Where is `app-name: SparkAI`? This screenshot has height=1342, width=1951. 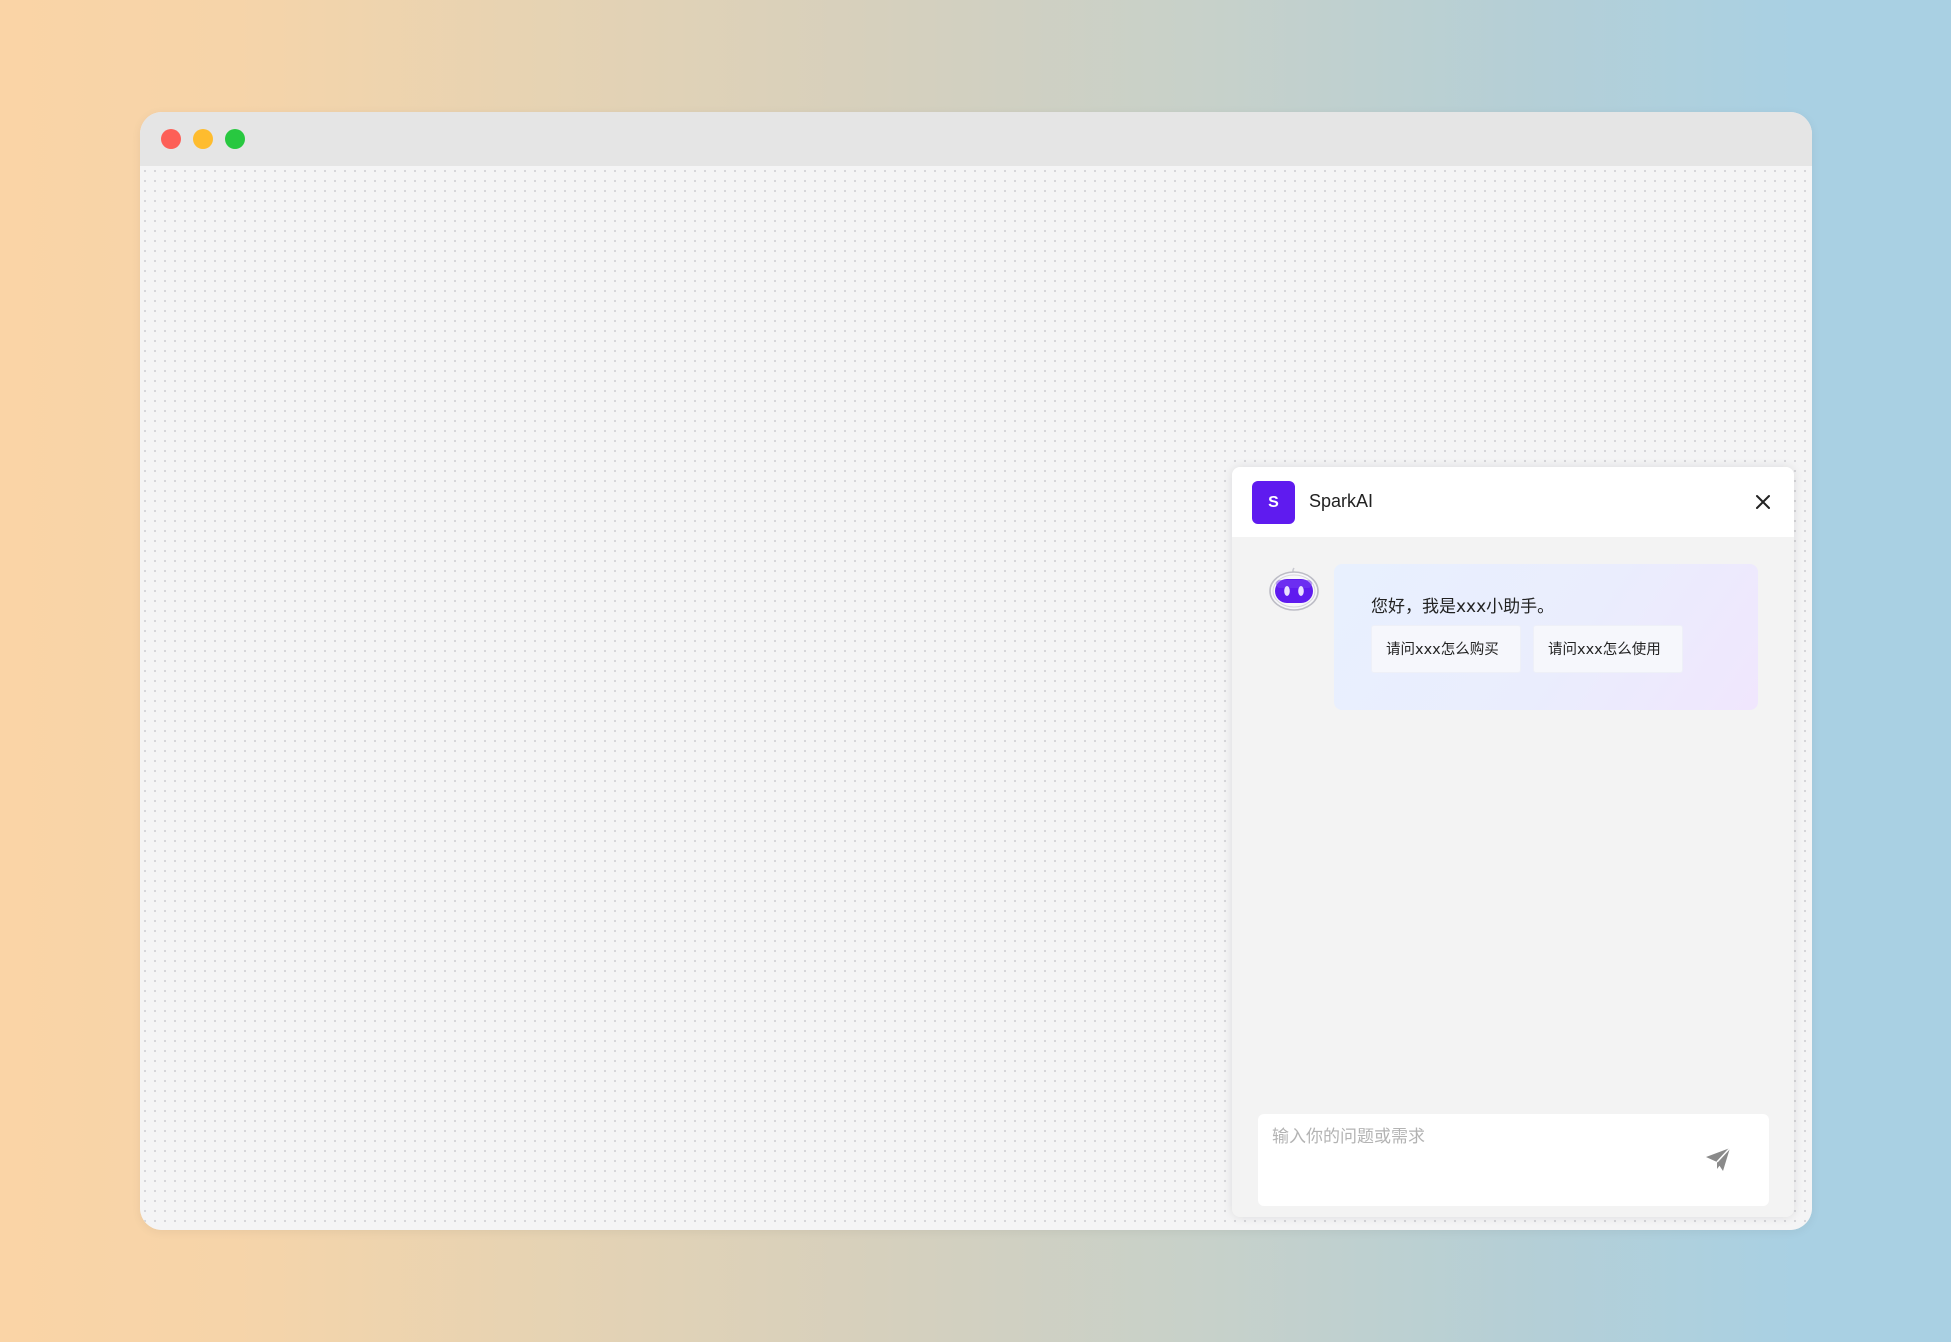
app-name: SparkAI is located at coordinates (1341, 501).